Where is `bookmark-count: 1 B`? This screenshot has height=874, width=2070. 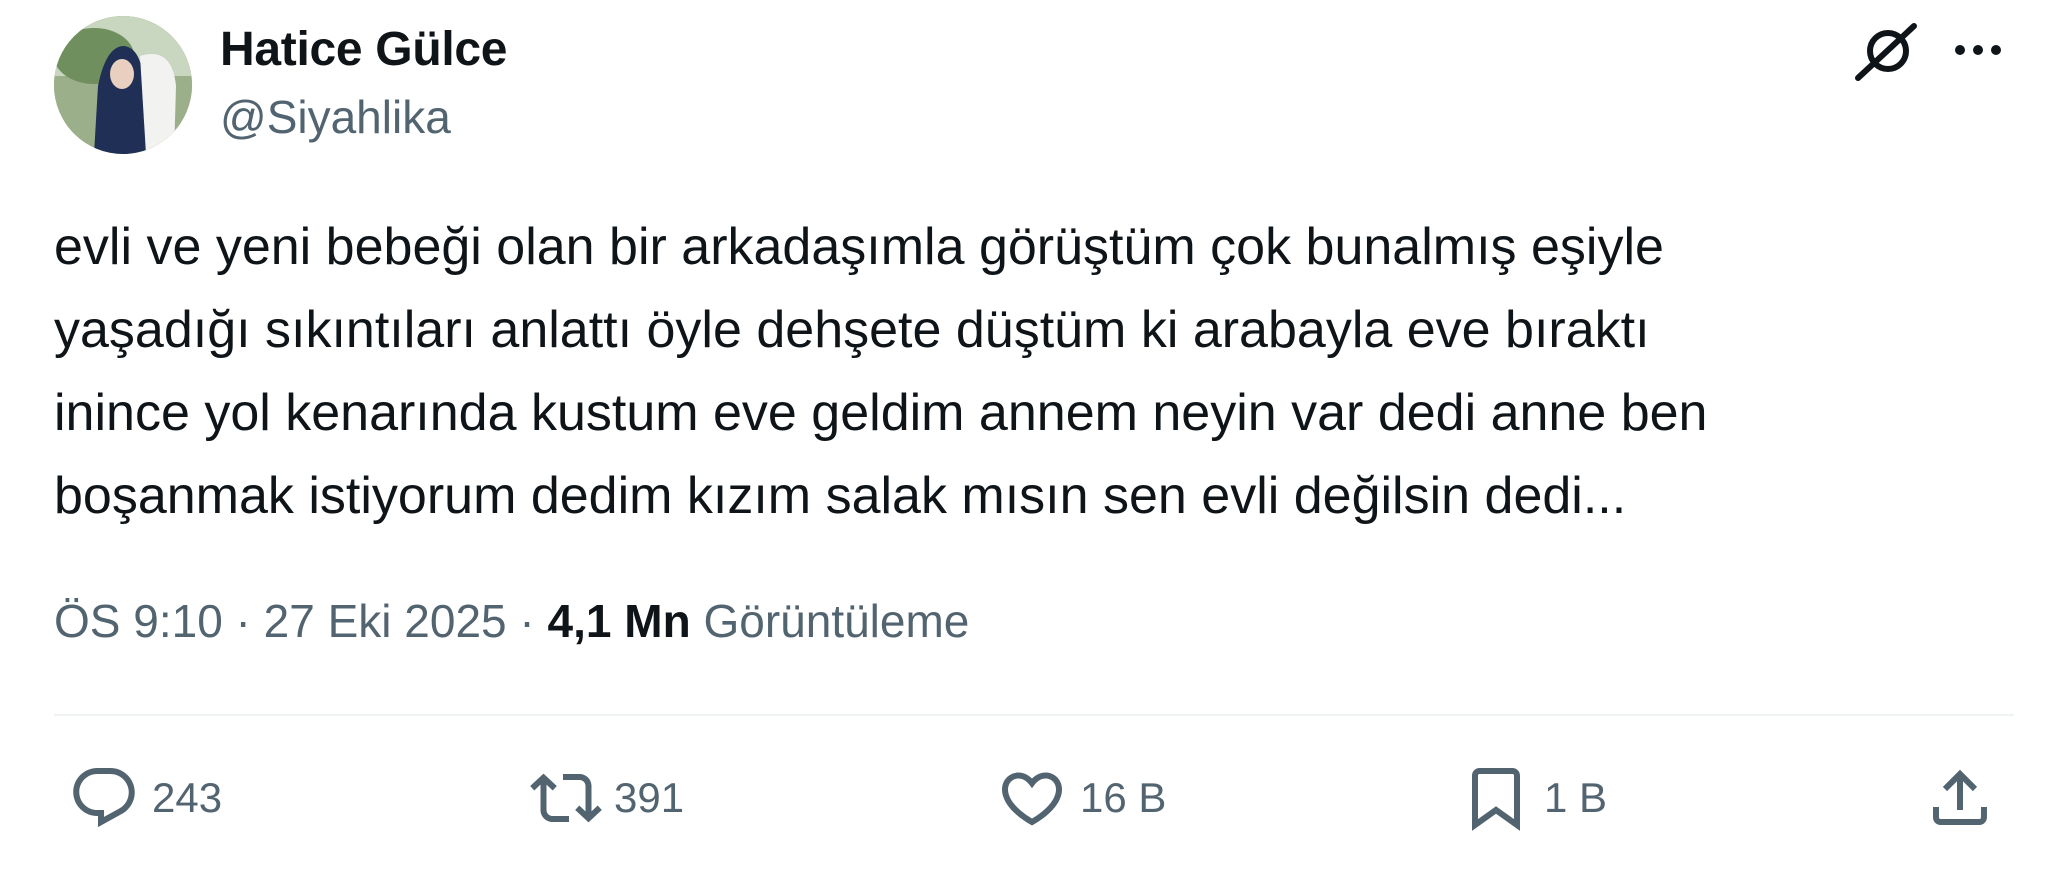 bookmark-count: 1 B is located at coordinates (1576, 797).